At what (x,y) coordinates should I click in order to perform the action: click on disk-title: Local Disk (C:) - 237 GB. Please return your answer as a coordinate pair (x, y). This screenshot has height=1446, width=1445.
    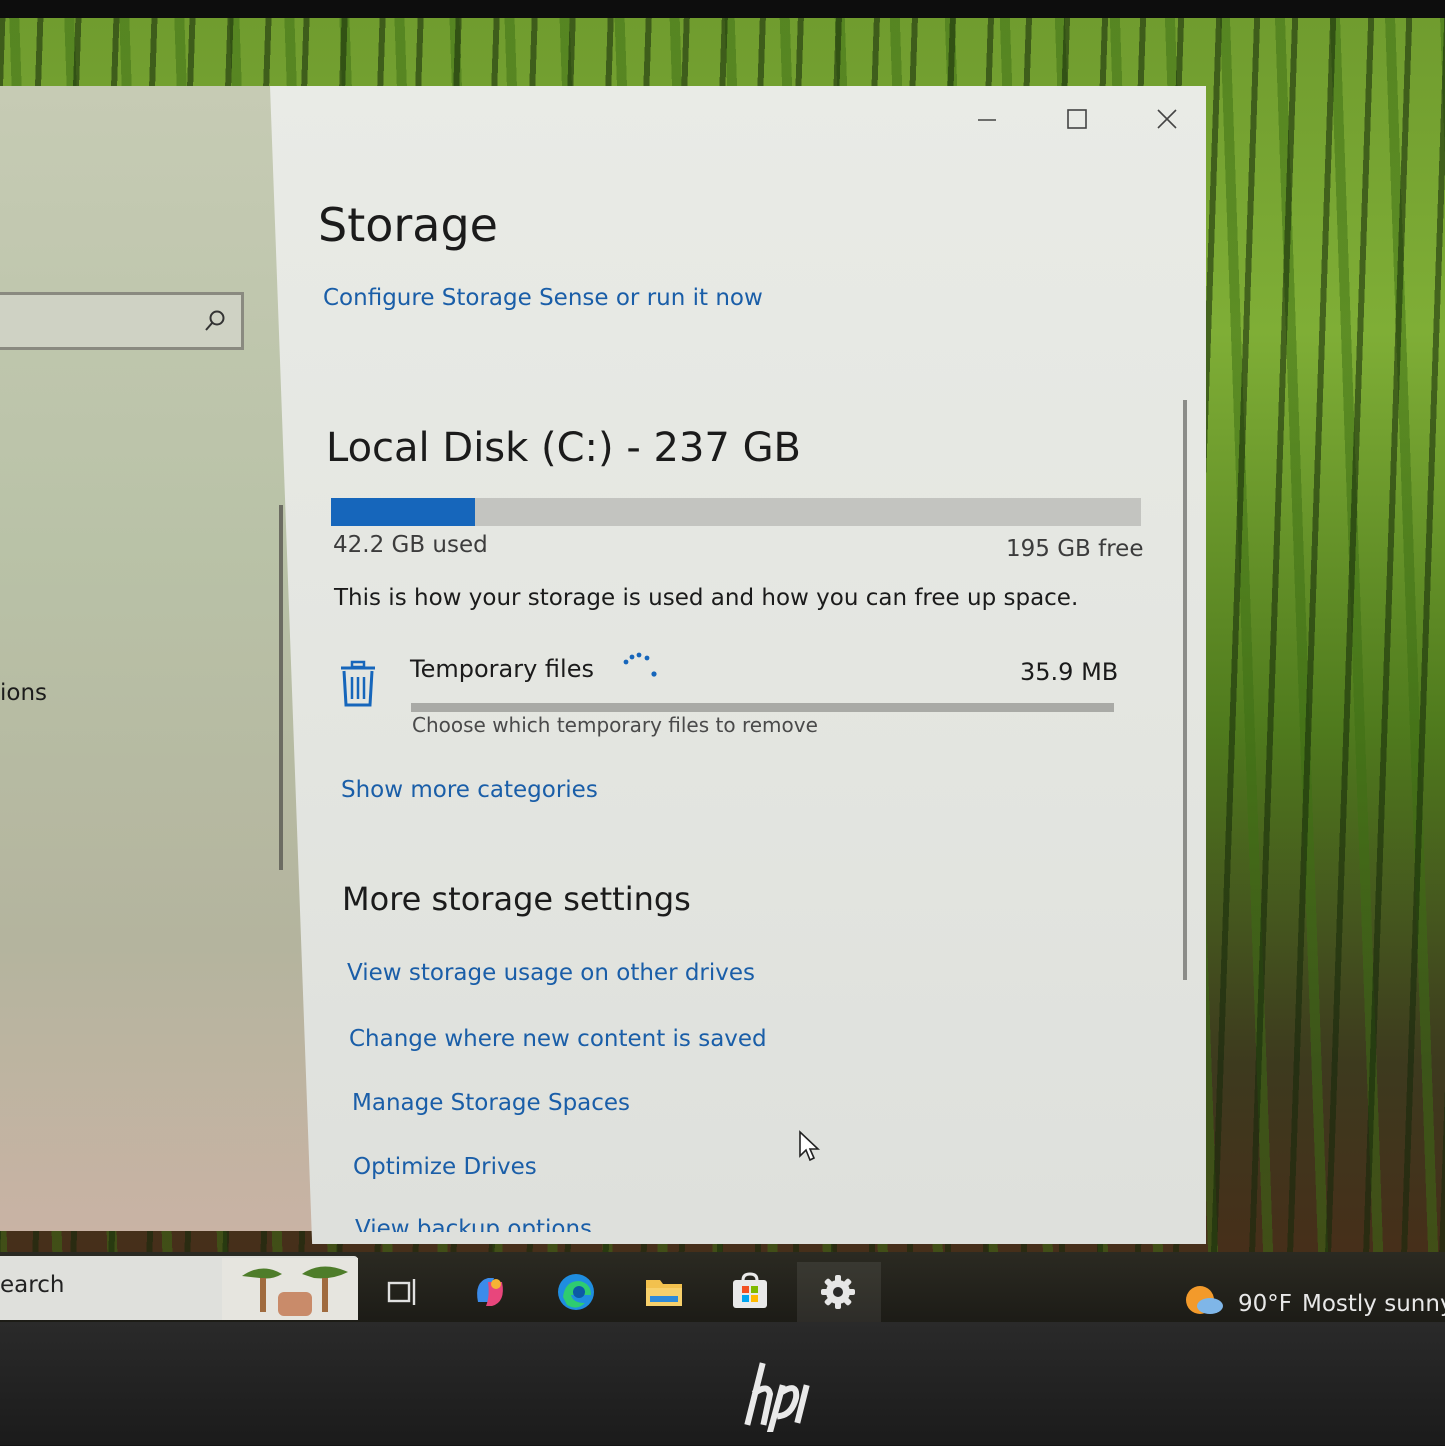
    Looking at the image, I should click on (563, 448).